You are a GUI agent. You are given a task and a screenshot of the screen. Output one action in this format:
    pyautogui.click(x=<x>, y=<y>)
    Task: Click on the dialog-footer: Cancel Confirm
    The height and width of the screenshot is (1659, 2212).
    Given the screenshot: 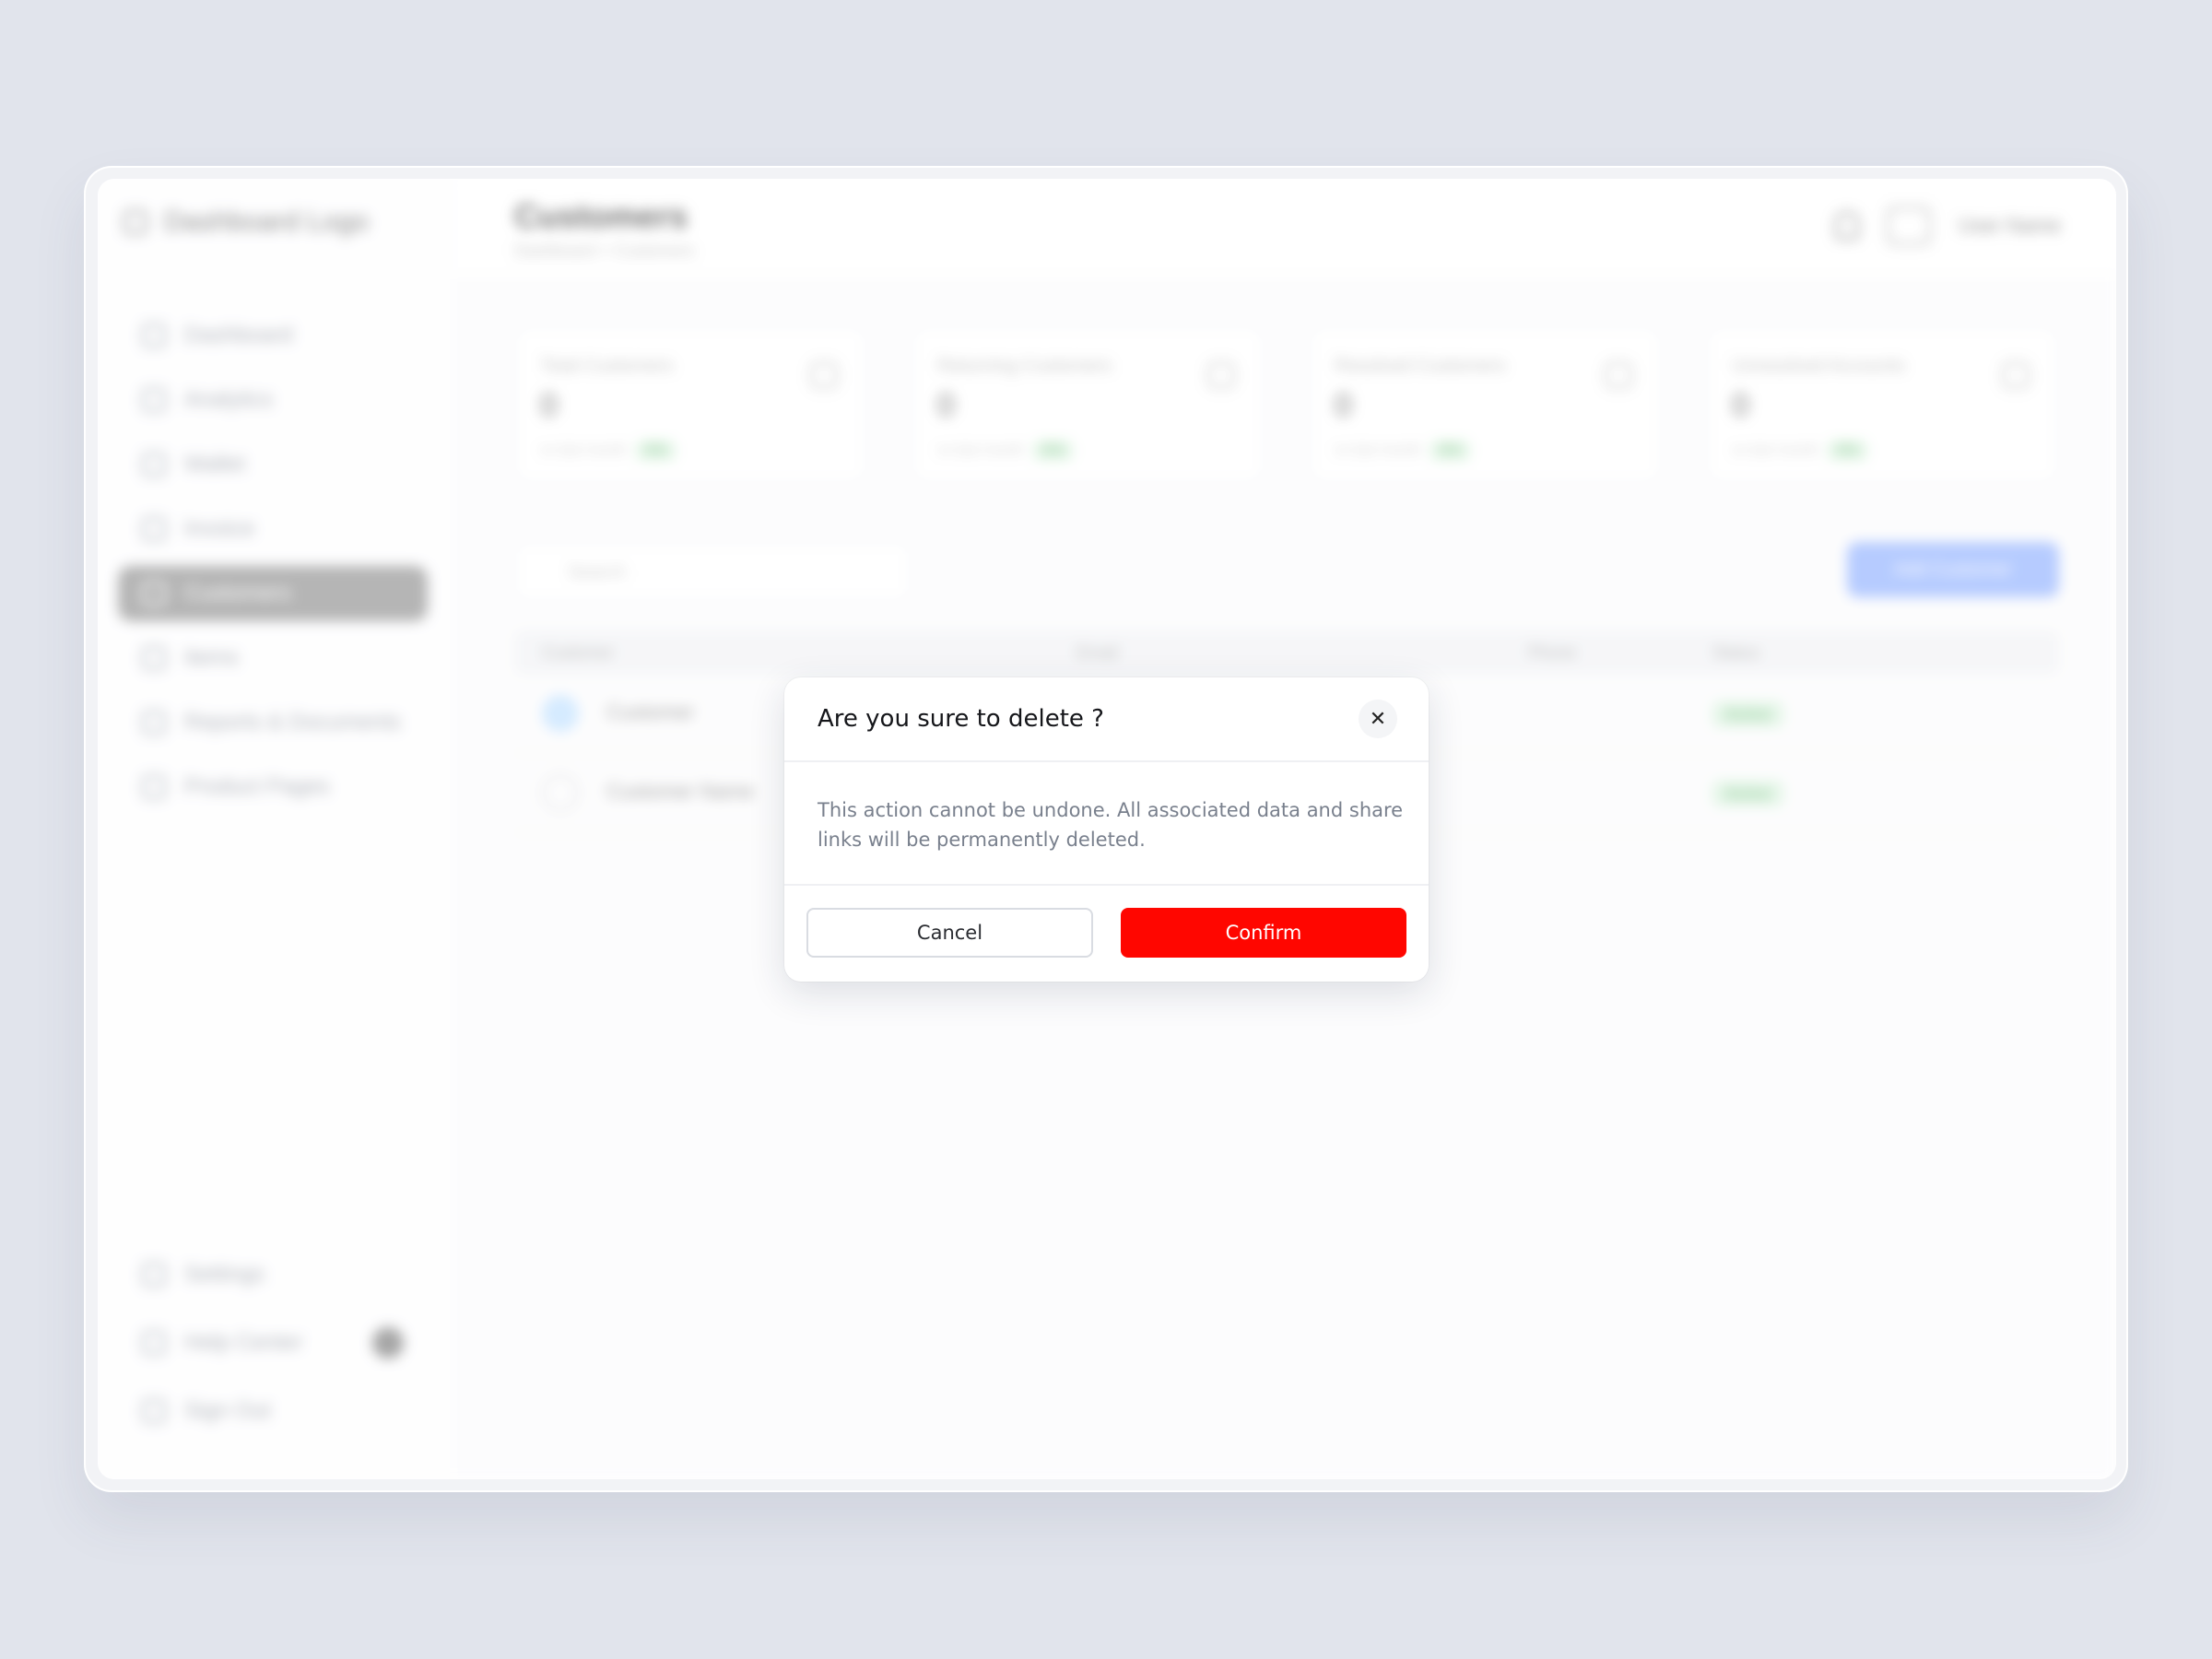 What is the action you would take?
    pyautogui.click(x=1106, y=933)
    